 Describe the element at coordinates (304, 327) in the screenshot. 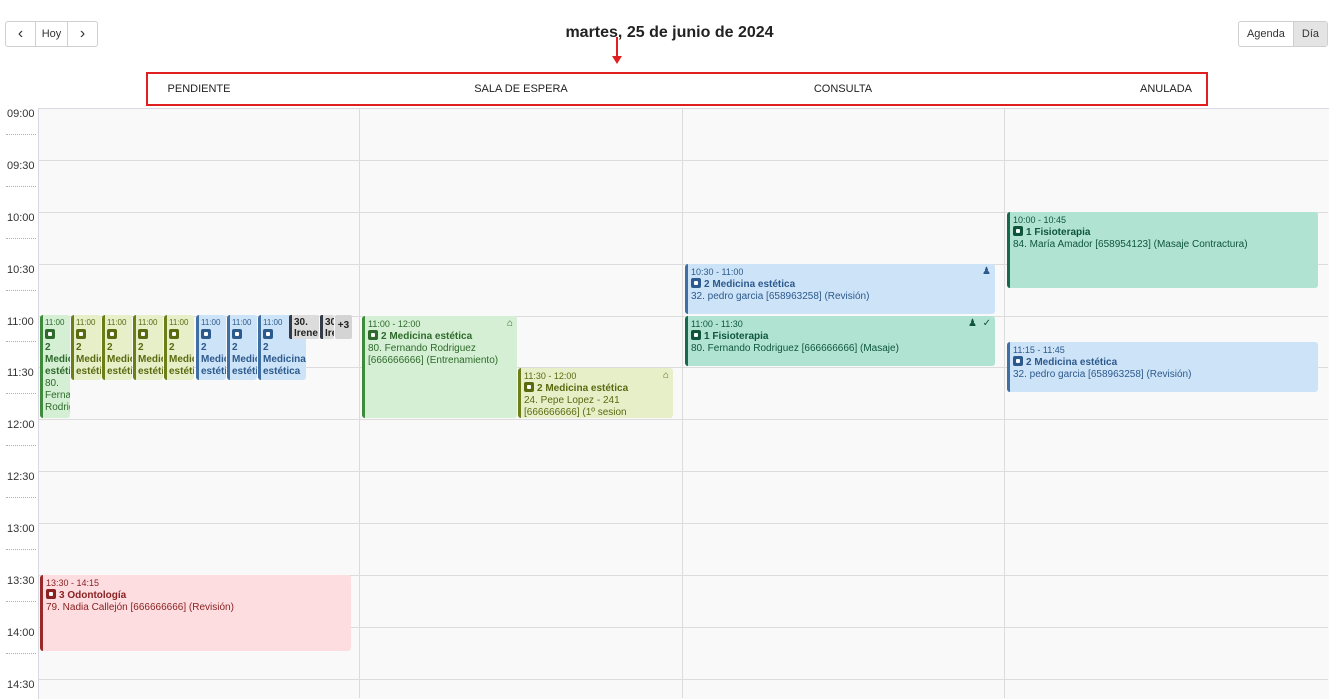

I see `collapsed-event: 30. Irene` at that location.